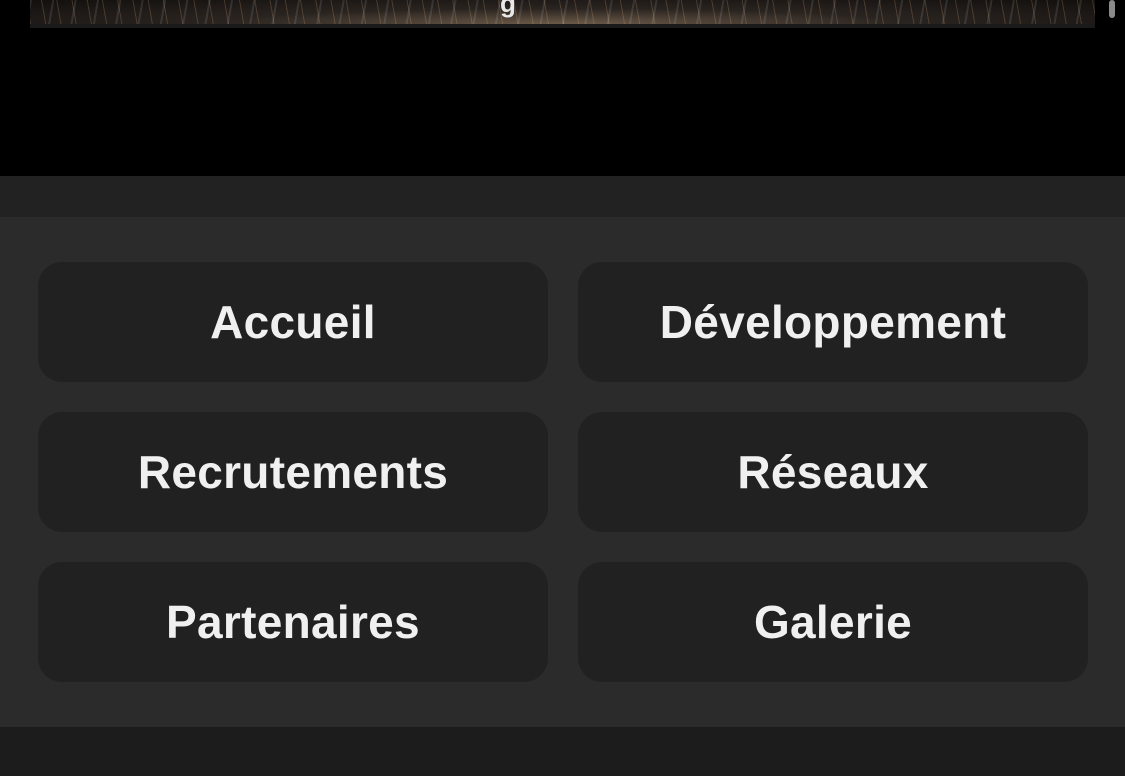  Describe the element at coordinates (293, 472) in the screenshot. I see `nav-button-recrutements: Recrutements` at that location.